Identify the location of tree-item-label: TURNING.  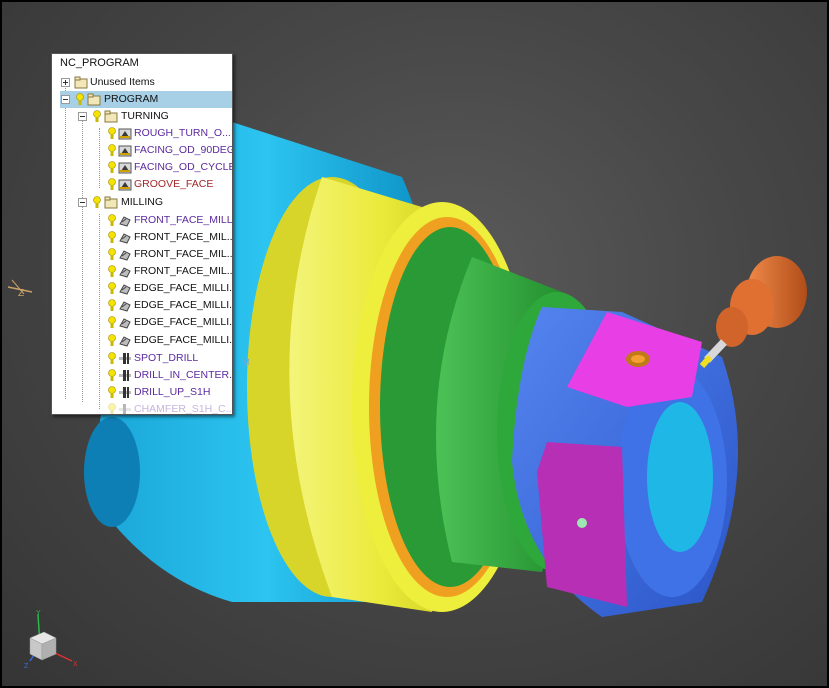
(145, 116).